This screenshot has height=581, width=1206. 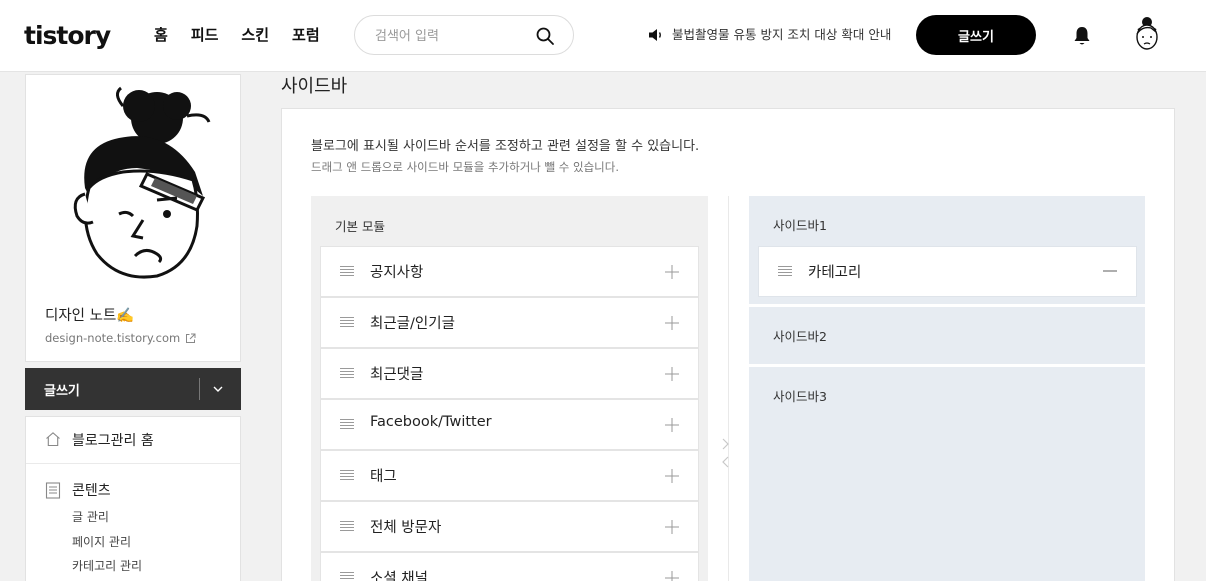 I want to click on module-name: 최근댓글, so click(x=397, y=375).